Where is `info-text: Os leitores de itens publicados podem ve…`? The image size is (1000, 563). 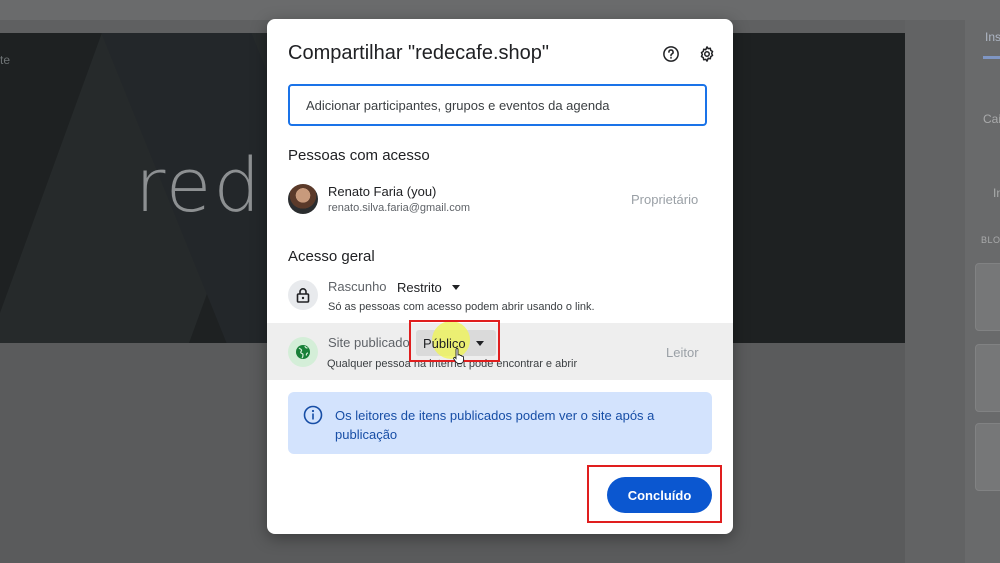 info-text: Os leitores de itens publicados podem ve… is located at coordinates (495, 425).